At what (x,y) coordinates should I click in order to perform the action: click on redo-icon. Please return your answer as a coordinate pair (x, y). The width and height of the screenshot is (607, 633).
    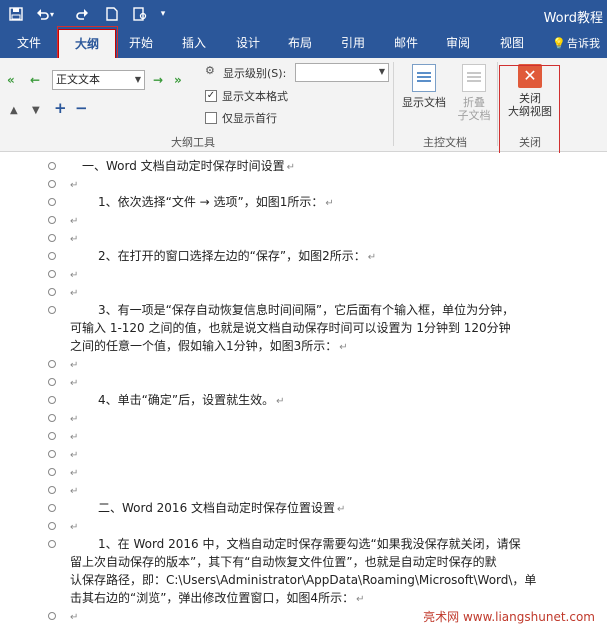
    Looking at the image, I should click on (82, 14).